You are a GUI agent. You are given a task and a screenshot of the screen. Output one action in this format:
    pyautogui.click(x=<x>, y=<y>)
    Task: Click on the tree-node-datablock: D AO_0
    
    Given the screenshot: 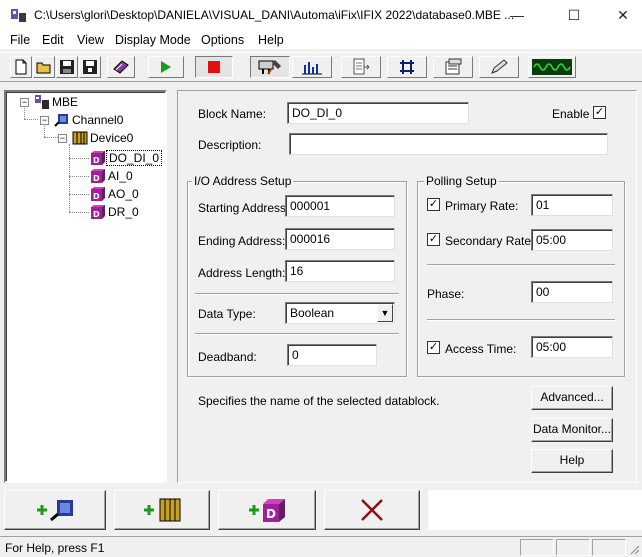 What is the action you would take?
    pyautogui.click(x=115, y=194)
    